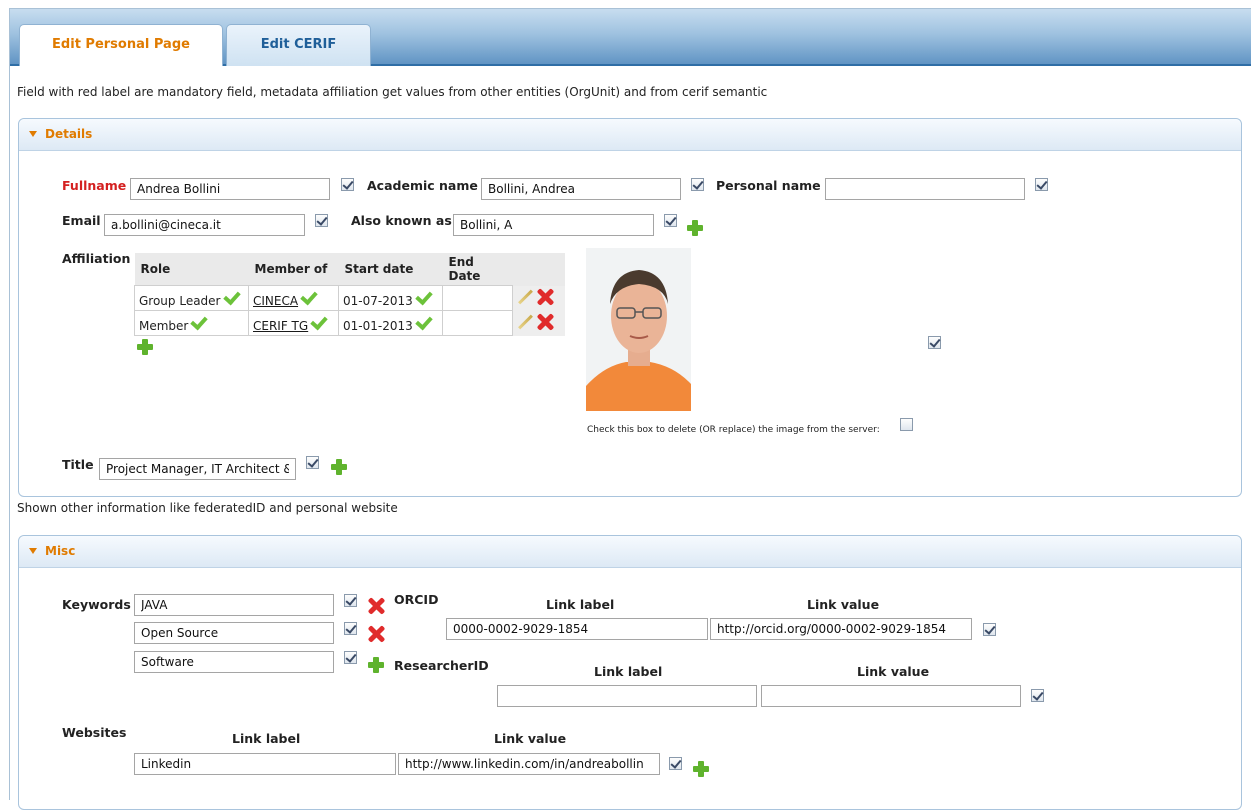 This screenshot has width=1251, height=810. Describe the element at coordinates (145, 347) in the screenshot. I see `add-affiliation-icon` at that location.